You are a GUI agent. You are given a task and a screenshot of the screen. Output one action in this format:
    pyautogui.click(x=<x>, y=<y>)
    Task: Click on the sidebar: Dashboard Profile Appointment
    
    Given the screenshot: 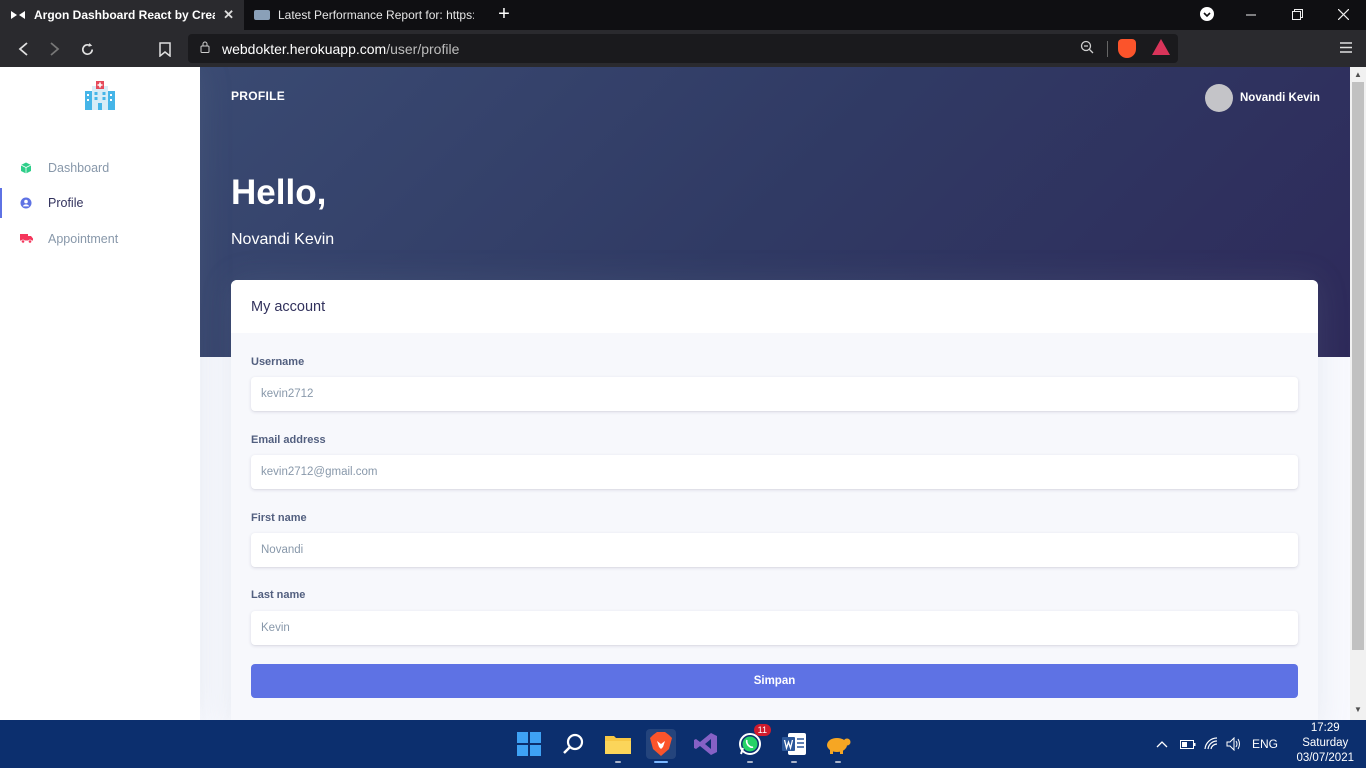 What is the action you would take?
    pyautogui.click(x=100, y=393)
    